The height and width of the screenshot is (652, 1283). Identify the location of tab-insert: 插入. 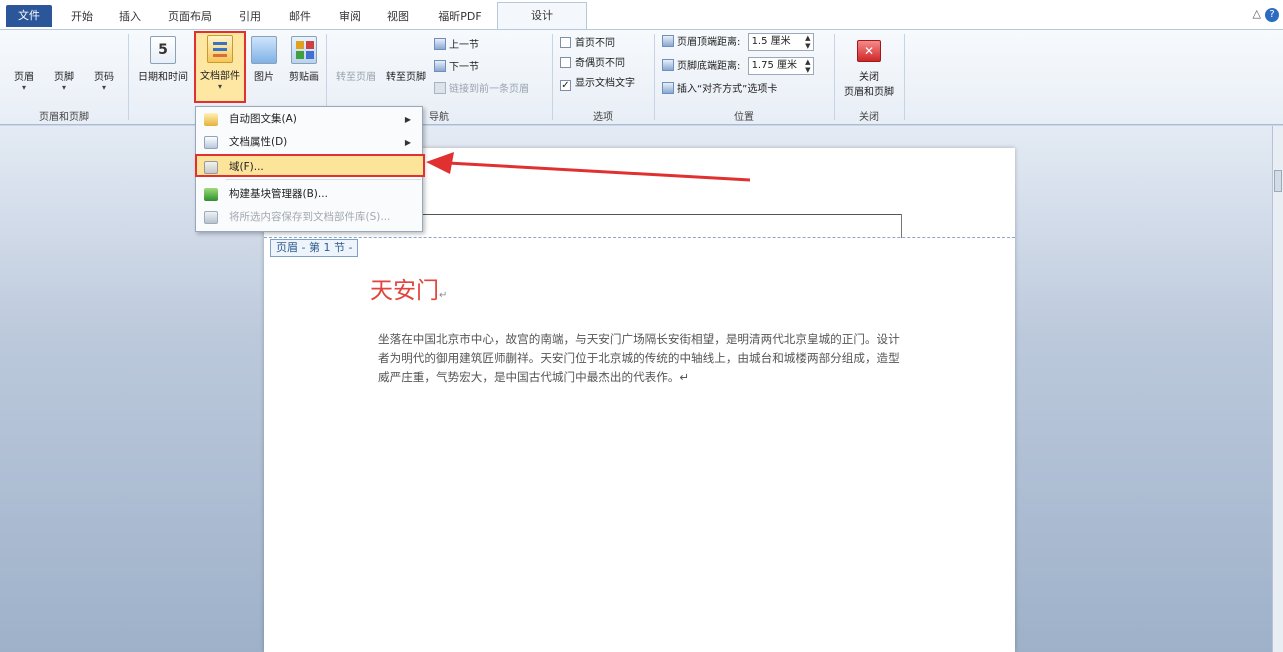
(130, 17).